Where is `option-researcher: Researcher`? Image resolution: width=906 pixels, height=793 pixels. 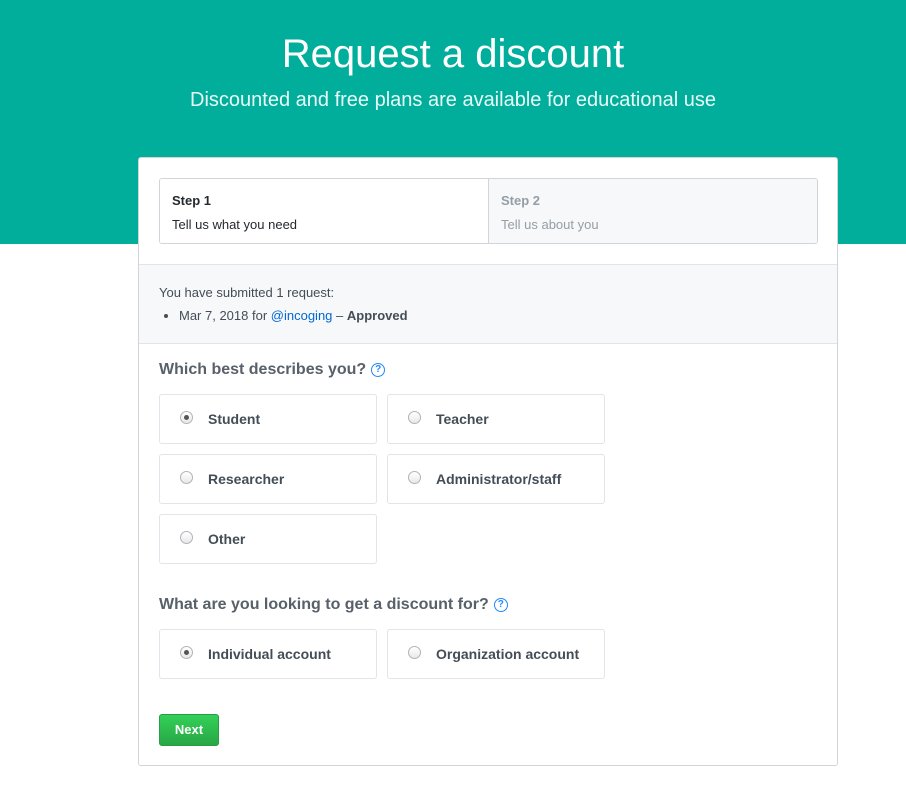 option-researcher: Researcher is located at coordinates (268, 479).